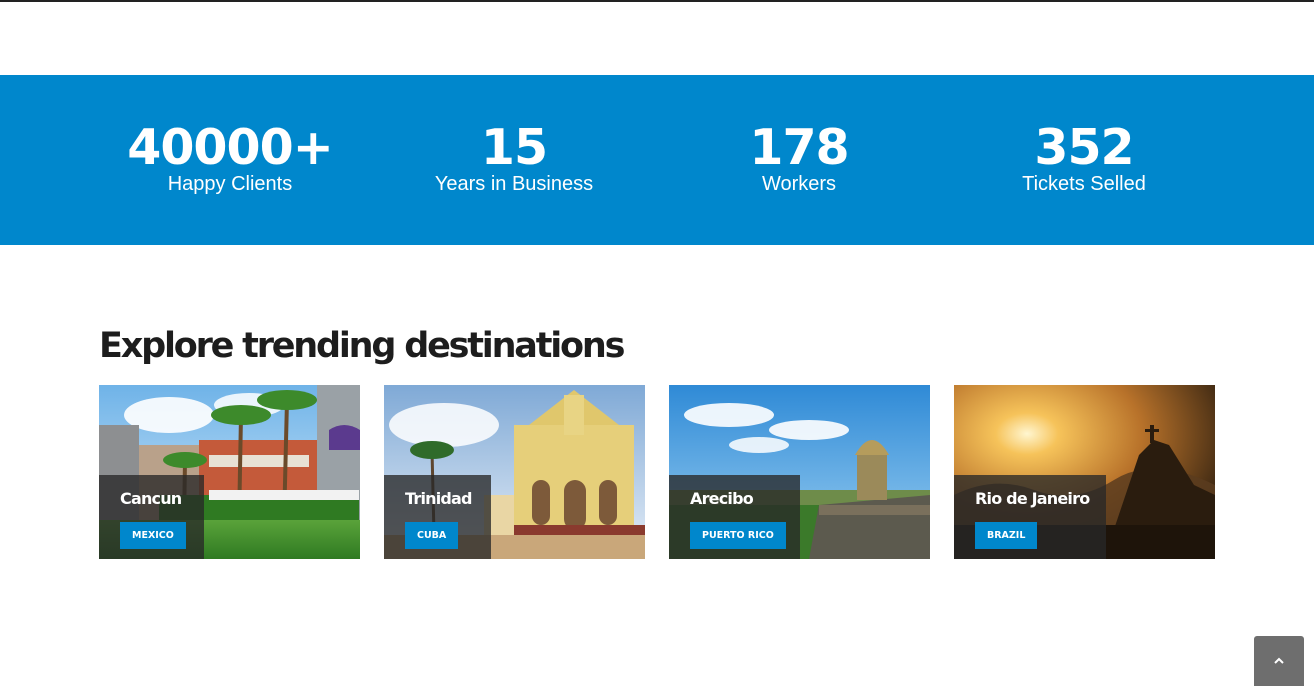 This screenshot has width=1314, height=686. I want to click on stat-happy-clients: 40000+ Happy Clients, so click(230, 157).